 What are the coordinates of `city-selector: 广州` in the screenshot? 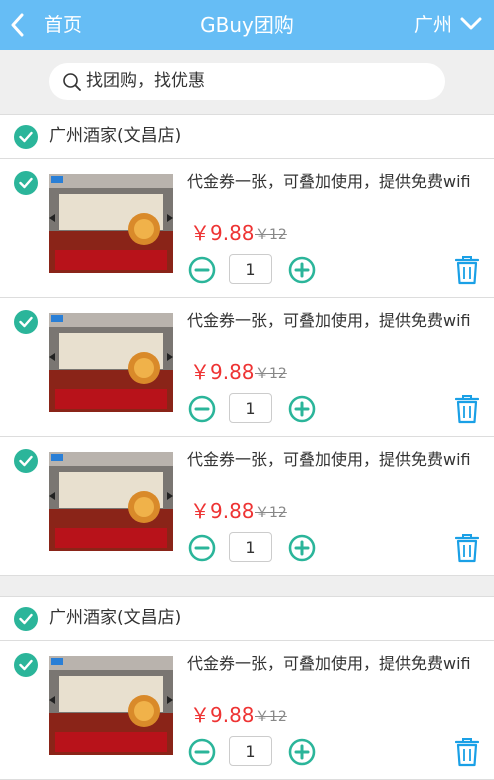 It's located at (433, 25).